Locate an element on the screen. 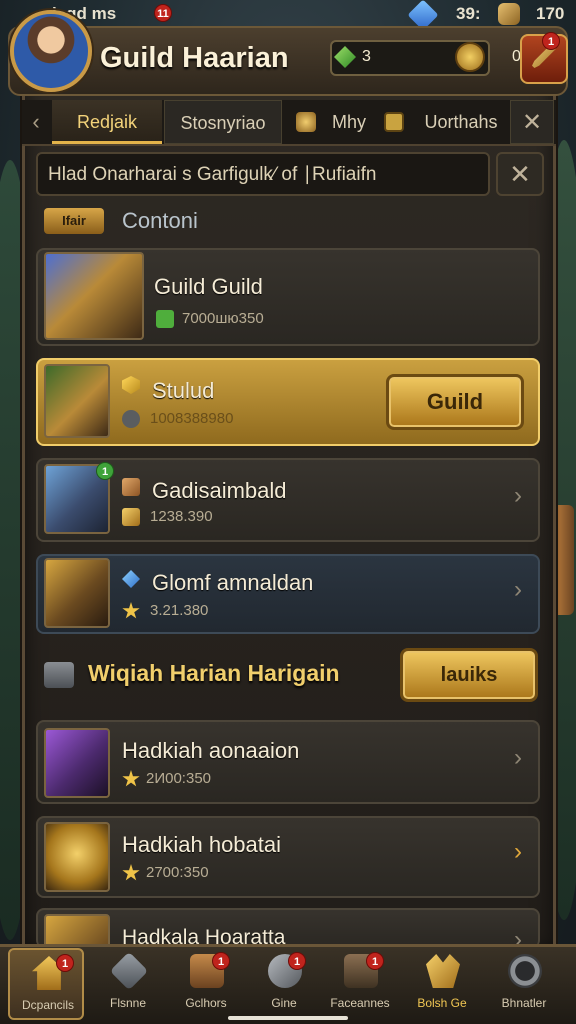 Image resolution: width=576 pixels, height=1024 pixels. treasure-portrait is located at coordinates (77, 857).